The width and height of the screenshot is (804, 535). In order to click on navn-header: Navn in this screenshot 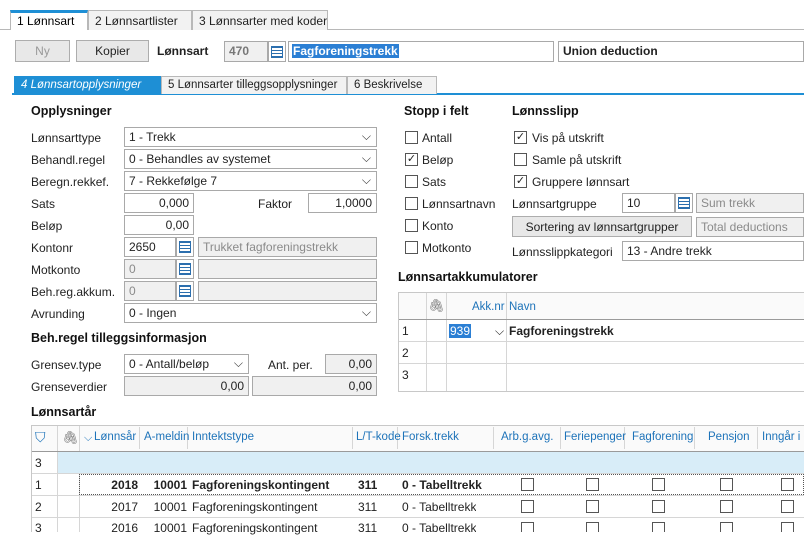, I will do `click(522, 307)`.